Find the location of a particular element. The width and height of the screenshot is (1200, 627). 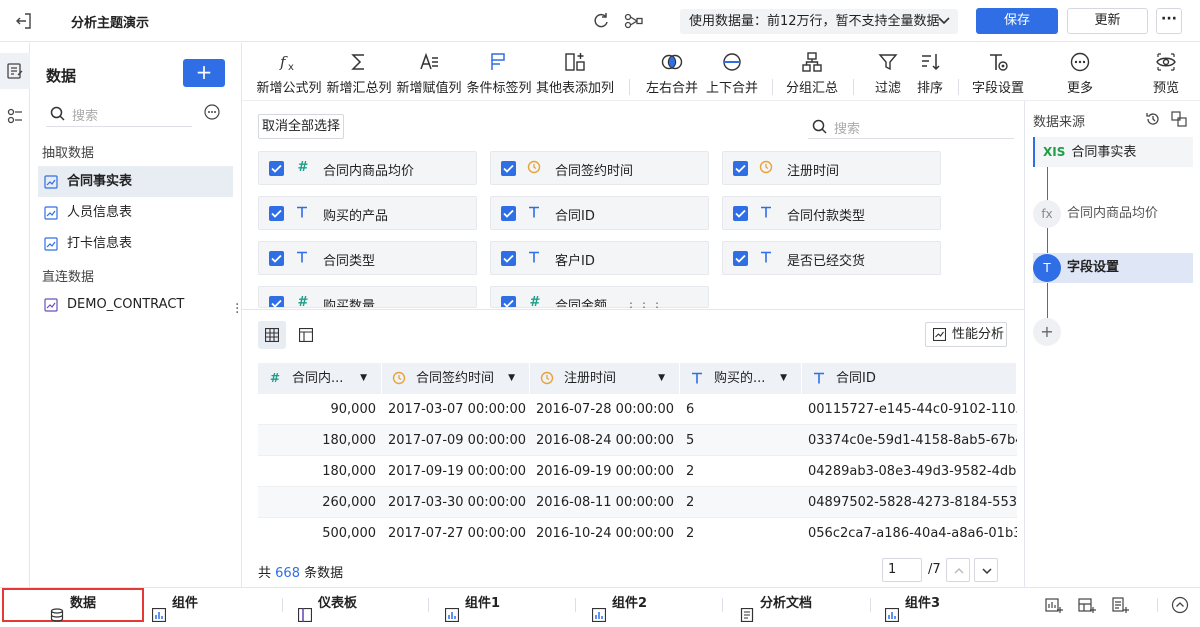

add-step-button: + is located at coordinates (1048, 332).